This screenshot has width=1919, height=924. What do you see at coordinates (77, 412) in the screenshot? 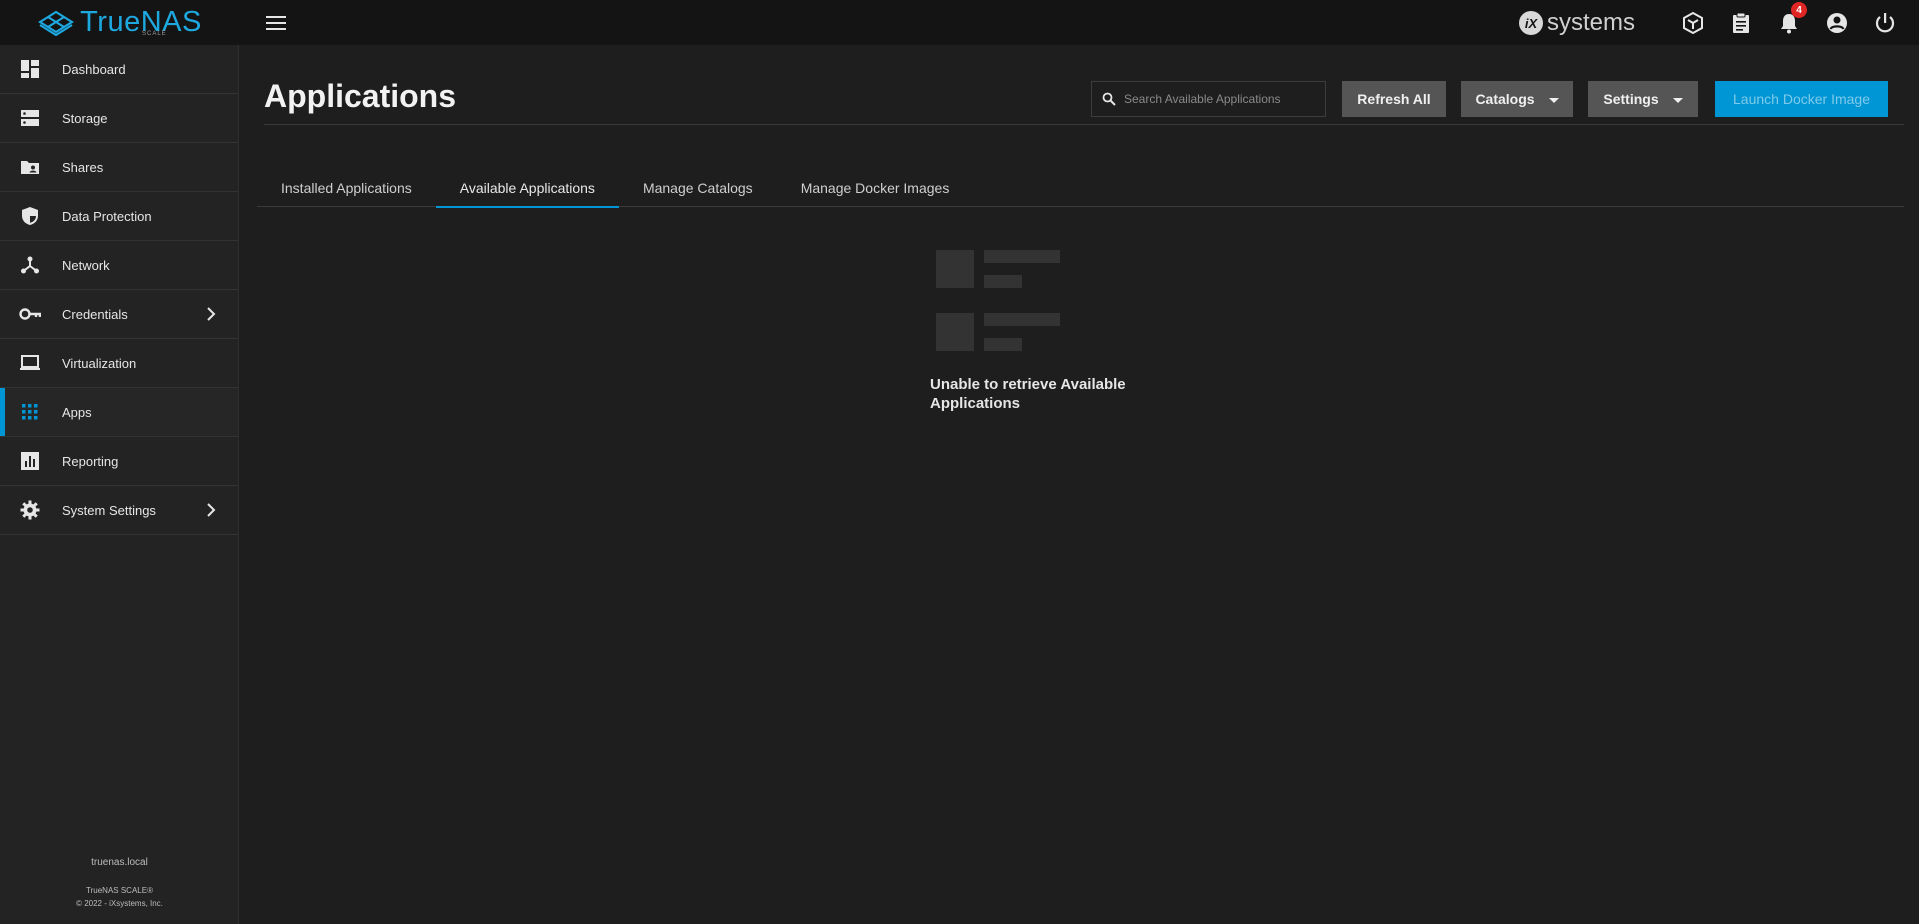
I see `sidebar-item-label: Apps` at bounding box center [77, 412].